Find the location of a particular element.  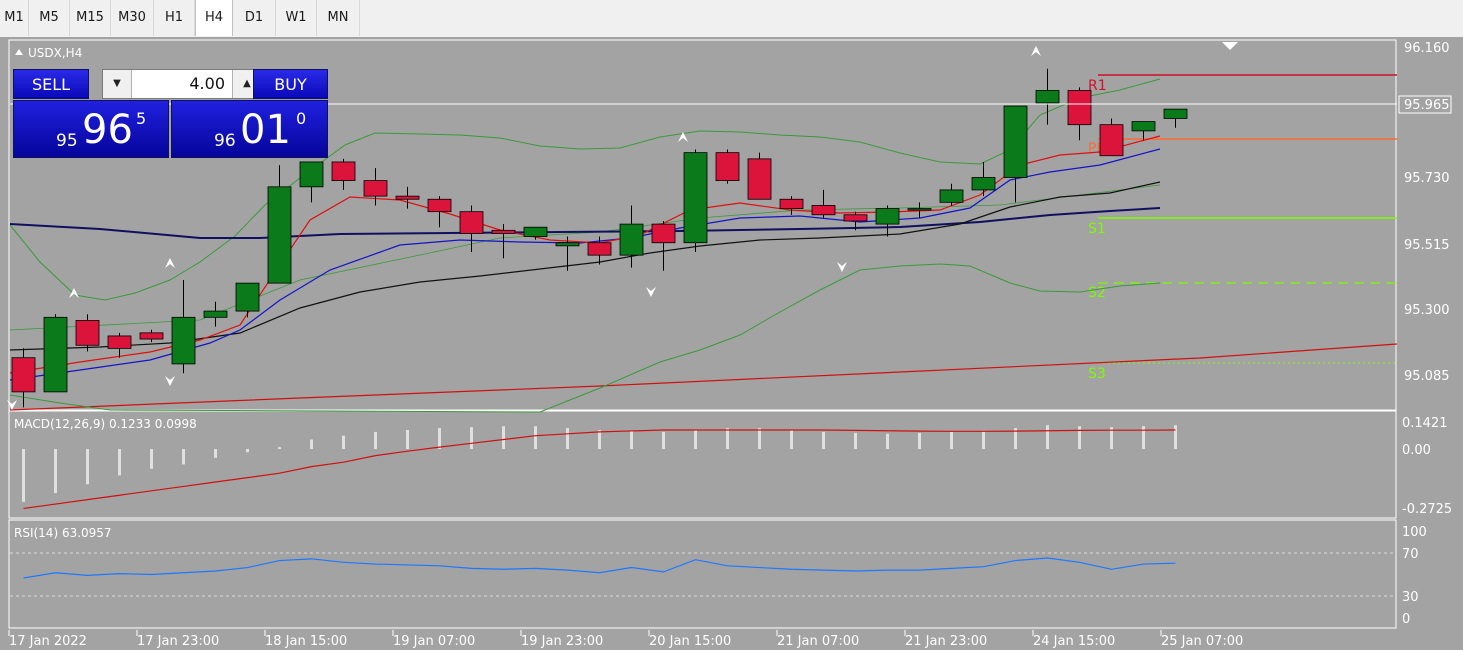

timeframe-m1: M1 is located at coordinates (14, 18).